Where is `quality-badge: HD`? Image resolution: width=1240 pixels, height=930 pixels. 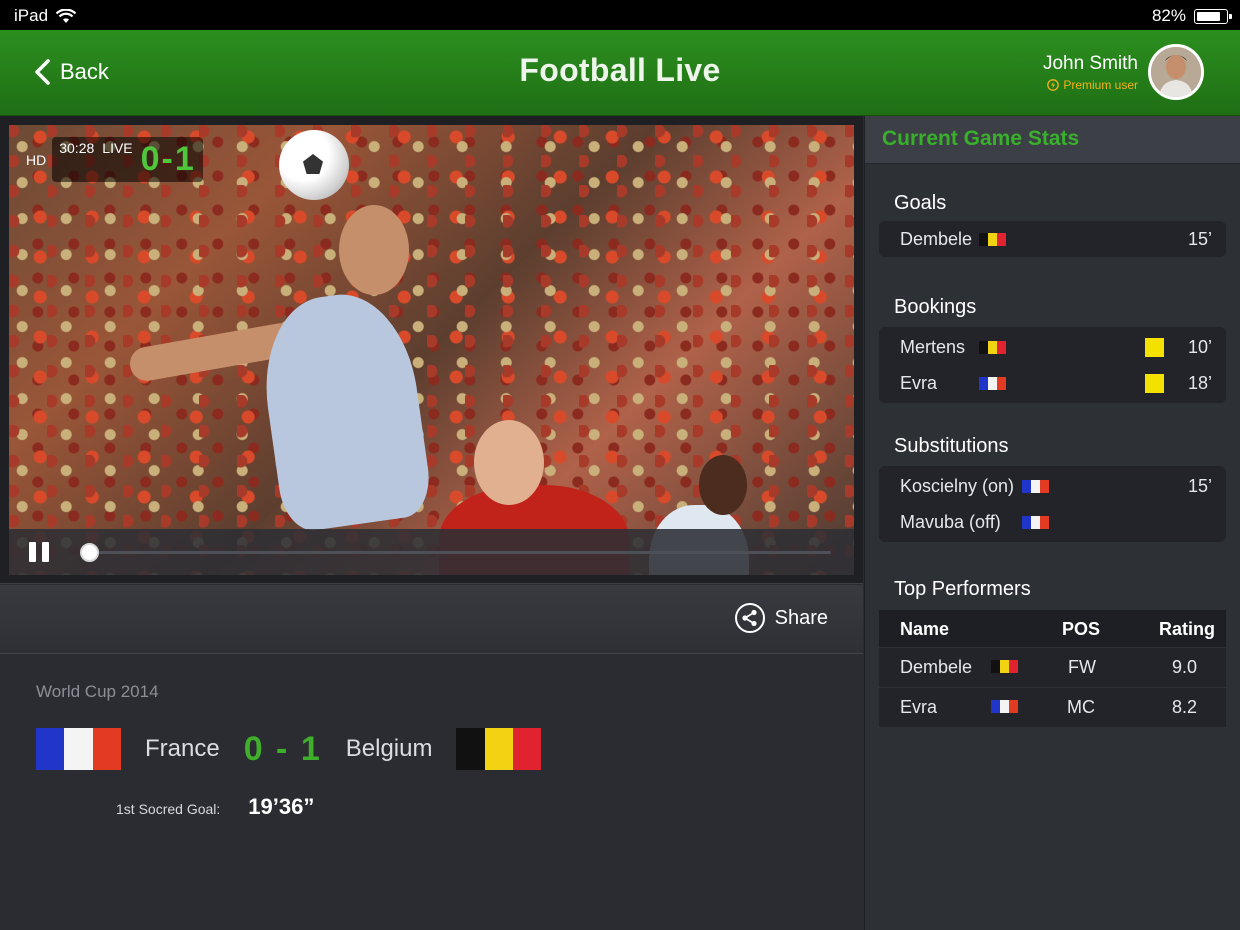 quality-badge: HD is located at coordinates (36, 159).